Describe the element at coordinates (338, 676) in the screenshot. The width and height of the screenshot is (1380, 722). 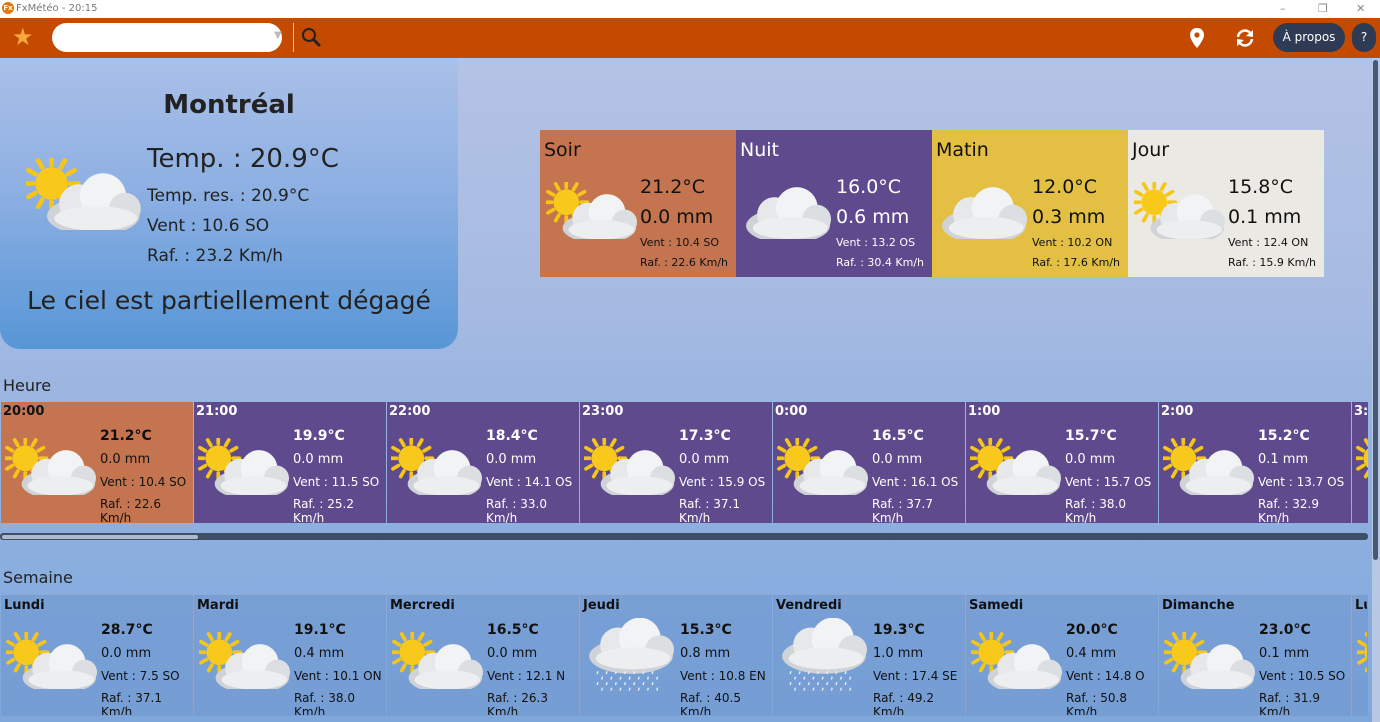
I see `day-wind: Vent : 10.1 ON` at that location.